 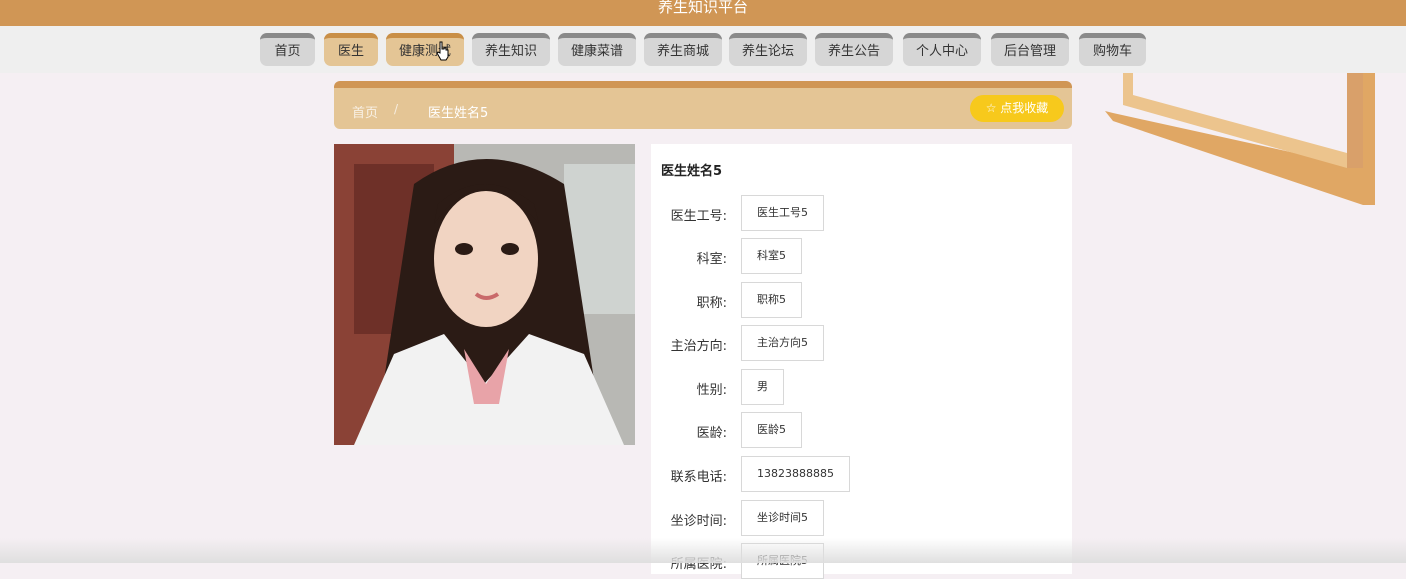 I want to click on field-label: 职称:, so click(x=711, y=303).